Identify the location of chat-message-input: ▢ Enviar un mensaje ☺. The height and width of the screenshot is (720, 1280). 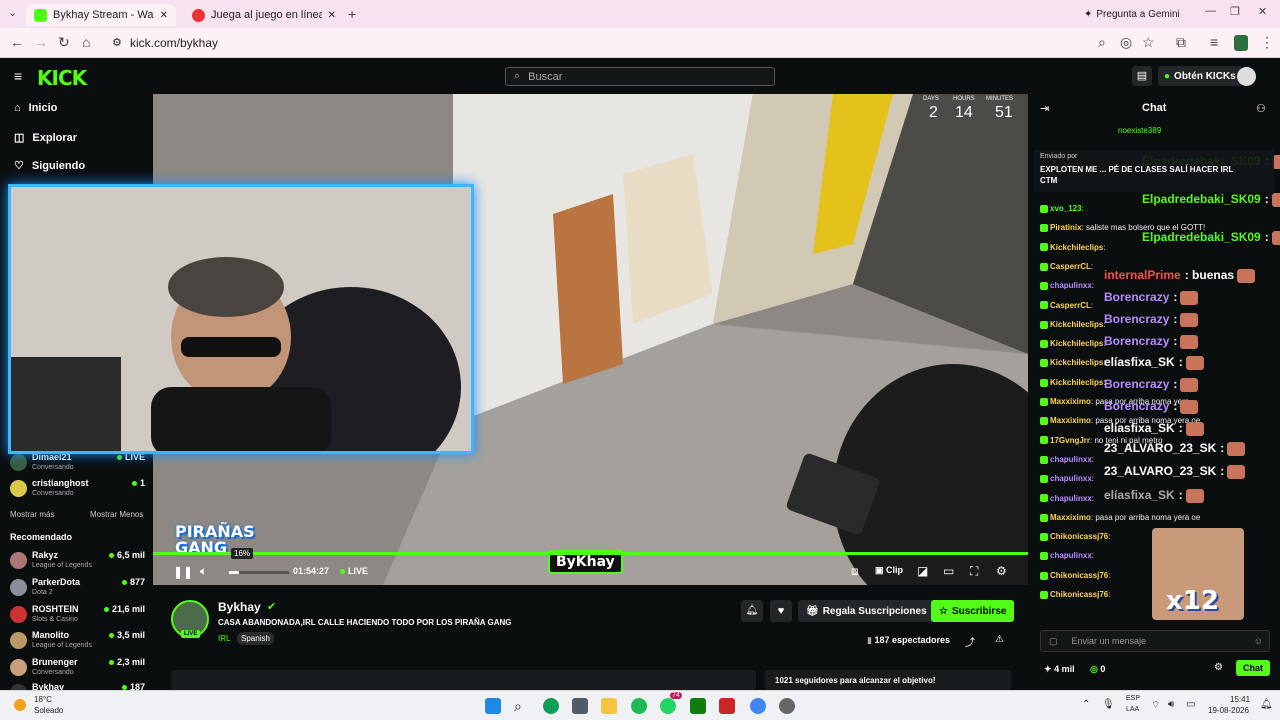
(1155, 641).